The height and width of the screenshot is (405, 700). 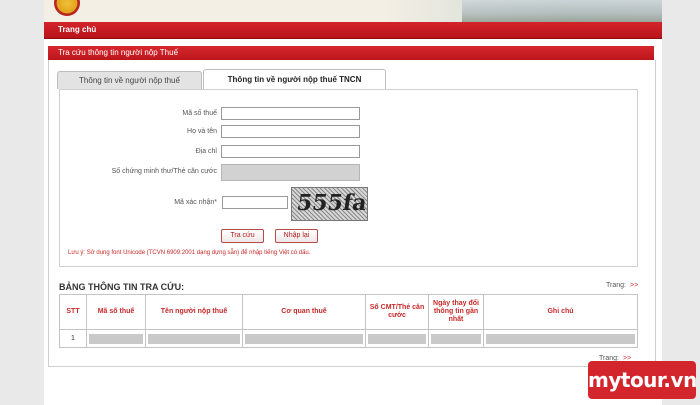 I want to click on captcha-text: 555fa, so click(x=331, y=203).